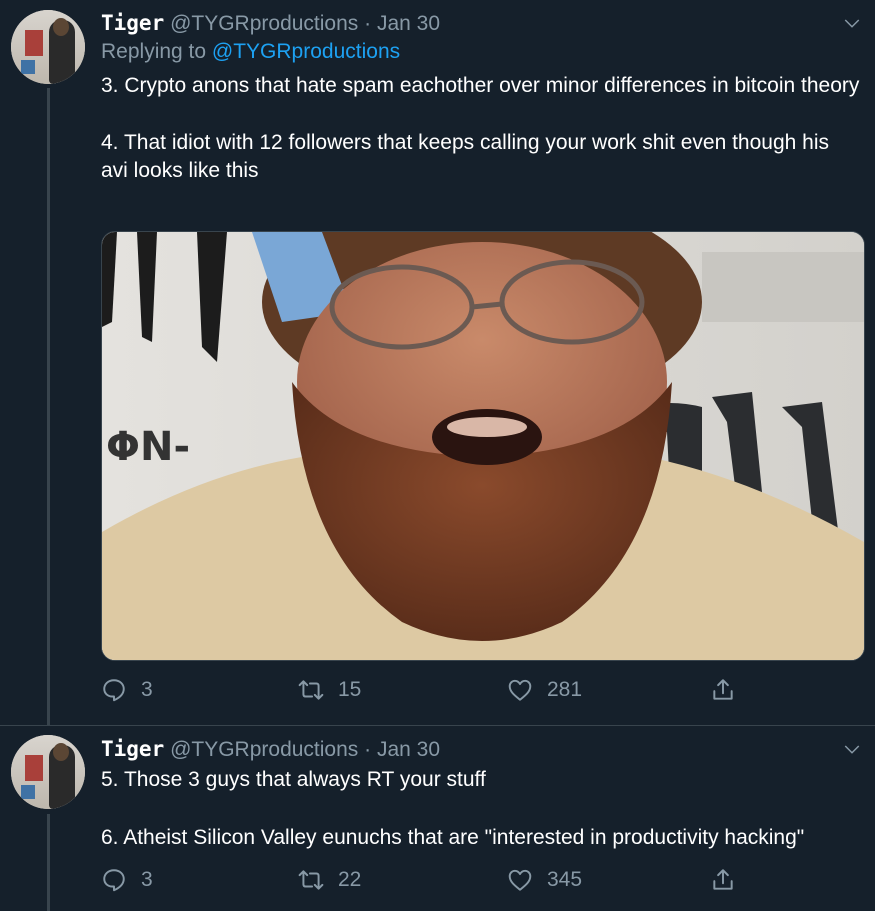 This screenshot has height=911, width=875. What do you see at coordinates (431, 882) in the screenshot?
I see `tweet-actions: 3 22 345` at bounding box center [431, 882].